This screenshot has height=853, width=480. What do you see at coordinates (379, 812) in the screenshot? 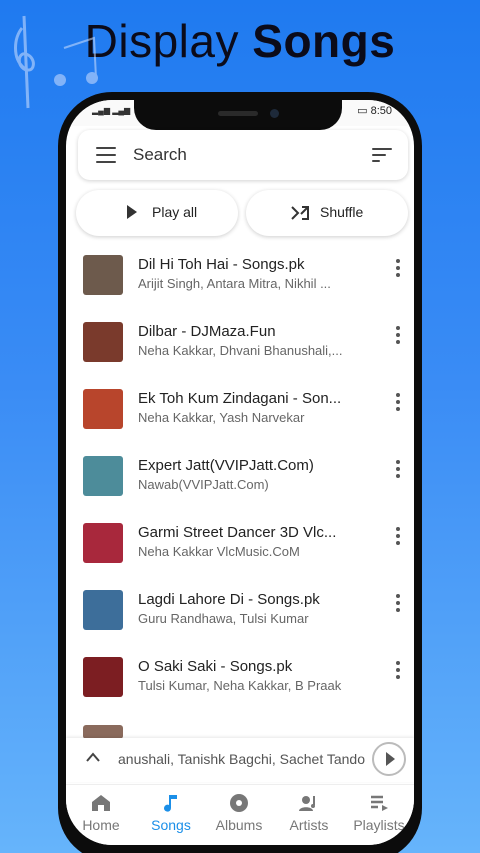
I see `nav-playlists: Playlists` at bounding box center [379, 812].